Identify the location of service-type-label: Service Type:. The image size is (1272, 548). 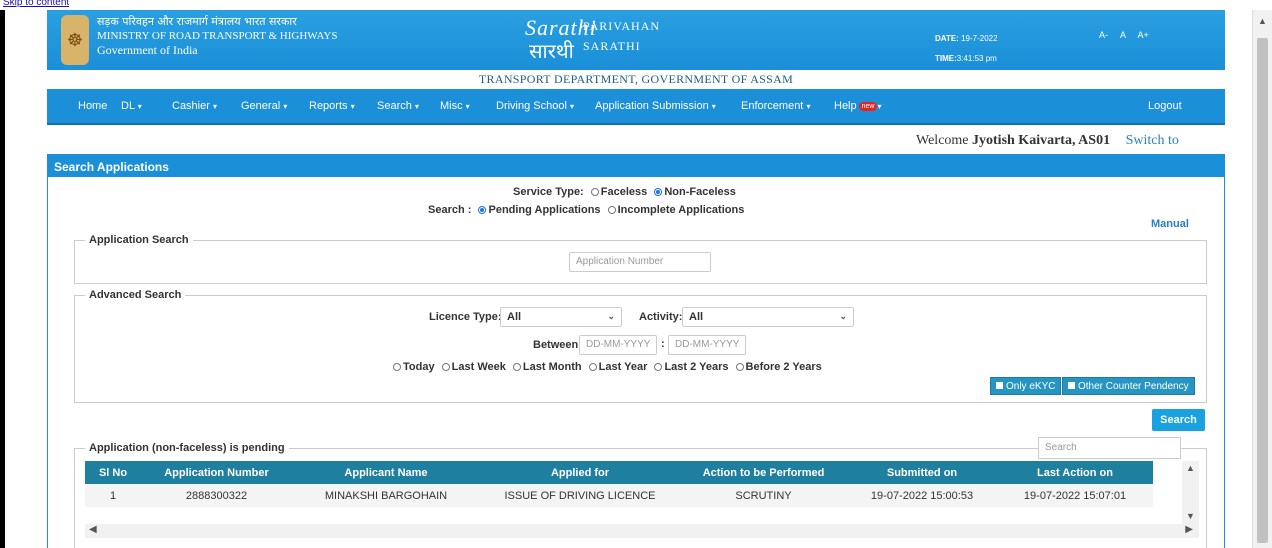
(548, 192).